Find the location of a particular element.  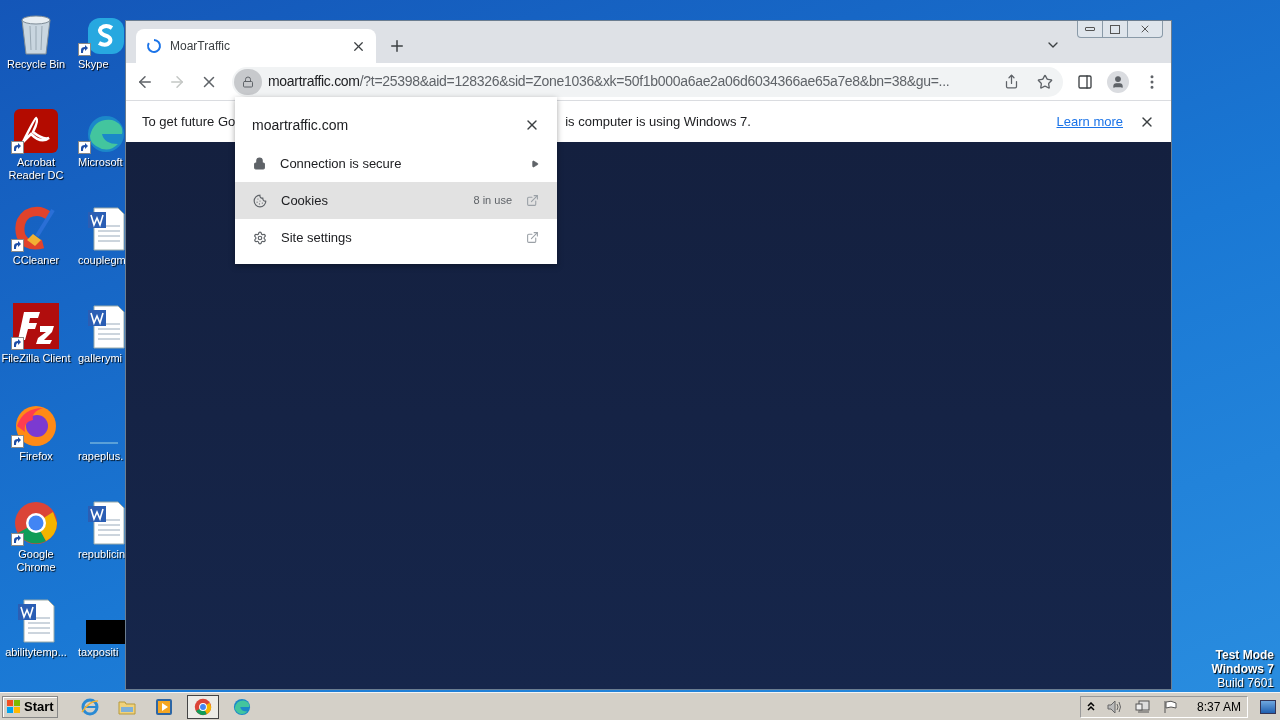

desktop-icon-label: Recycle Bin is located at coordinates (36, 64).